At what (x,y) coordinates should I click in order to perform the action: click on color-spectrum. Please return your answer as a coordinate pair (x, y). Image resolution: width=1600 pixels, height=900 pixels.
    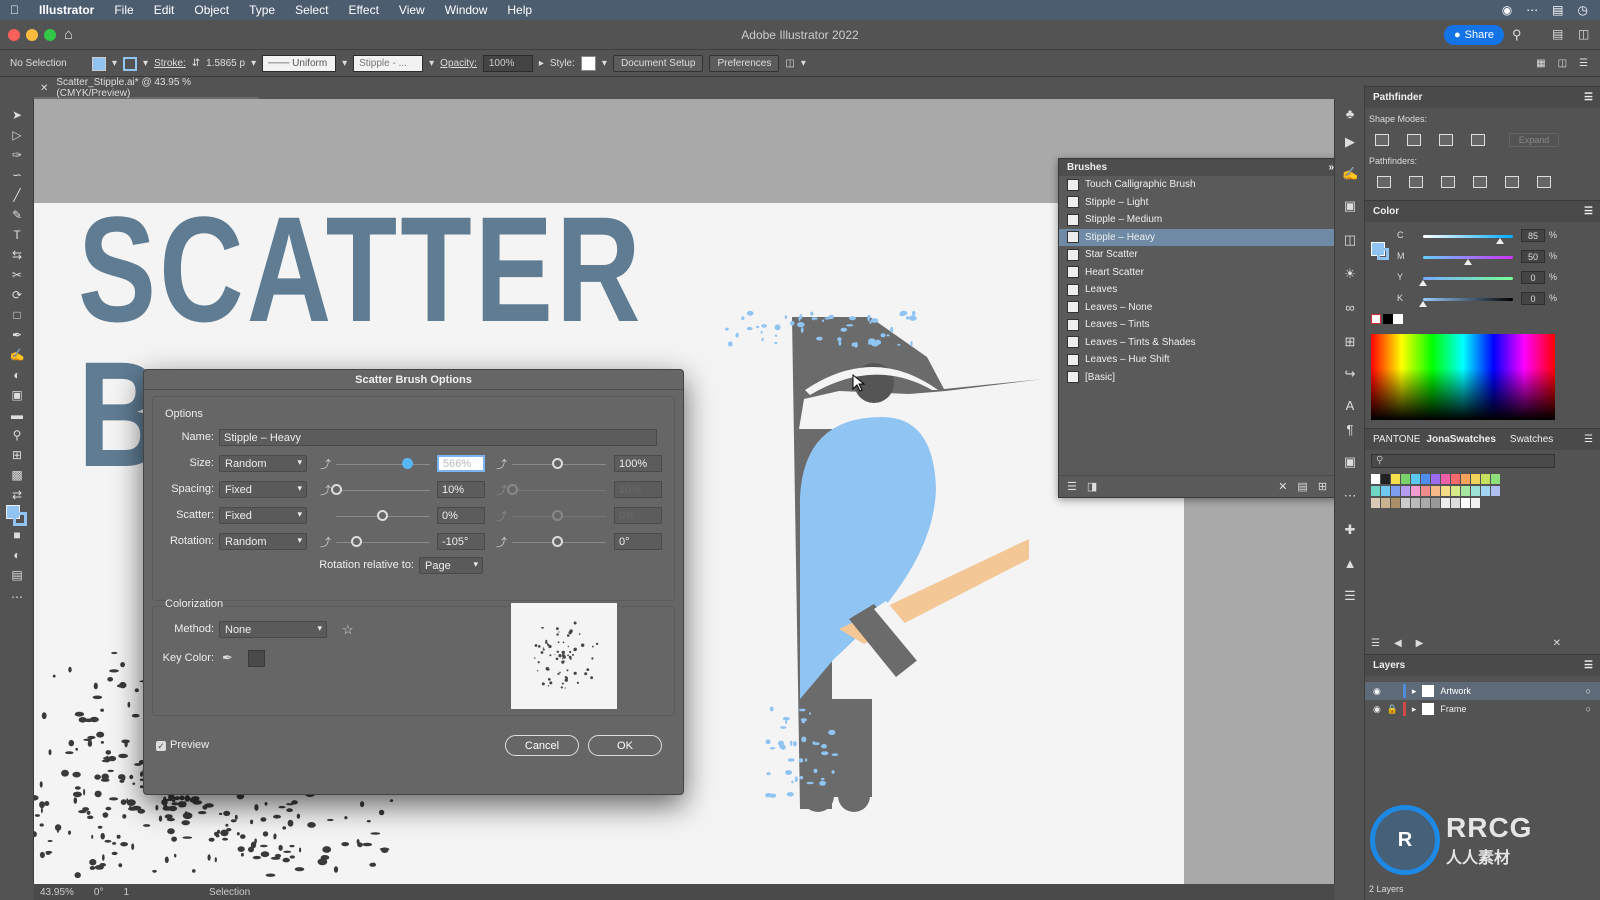
    Looking at the image, I should click on (1463, 377).